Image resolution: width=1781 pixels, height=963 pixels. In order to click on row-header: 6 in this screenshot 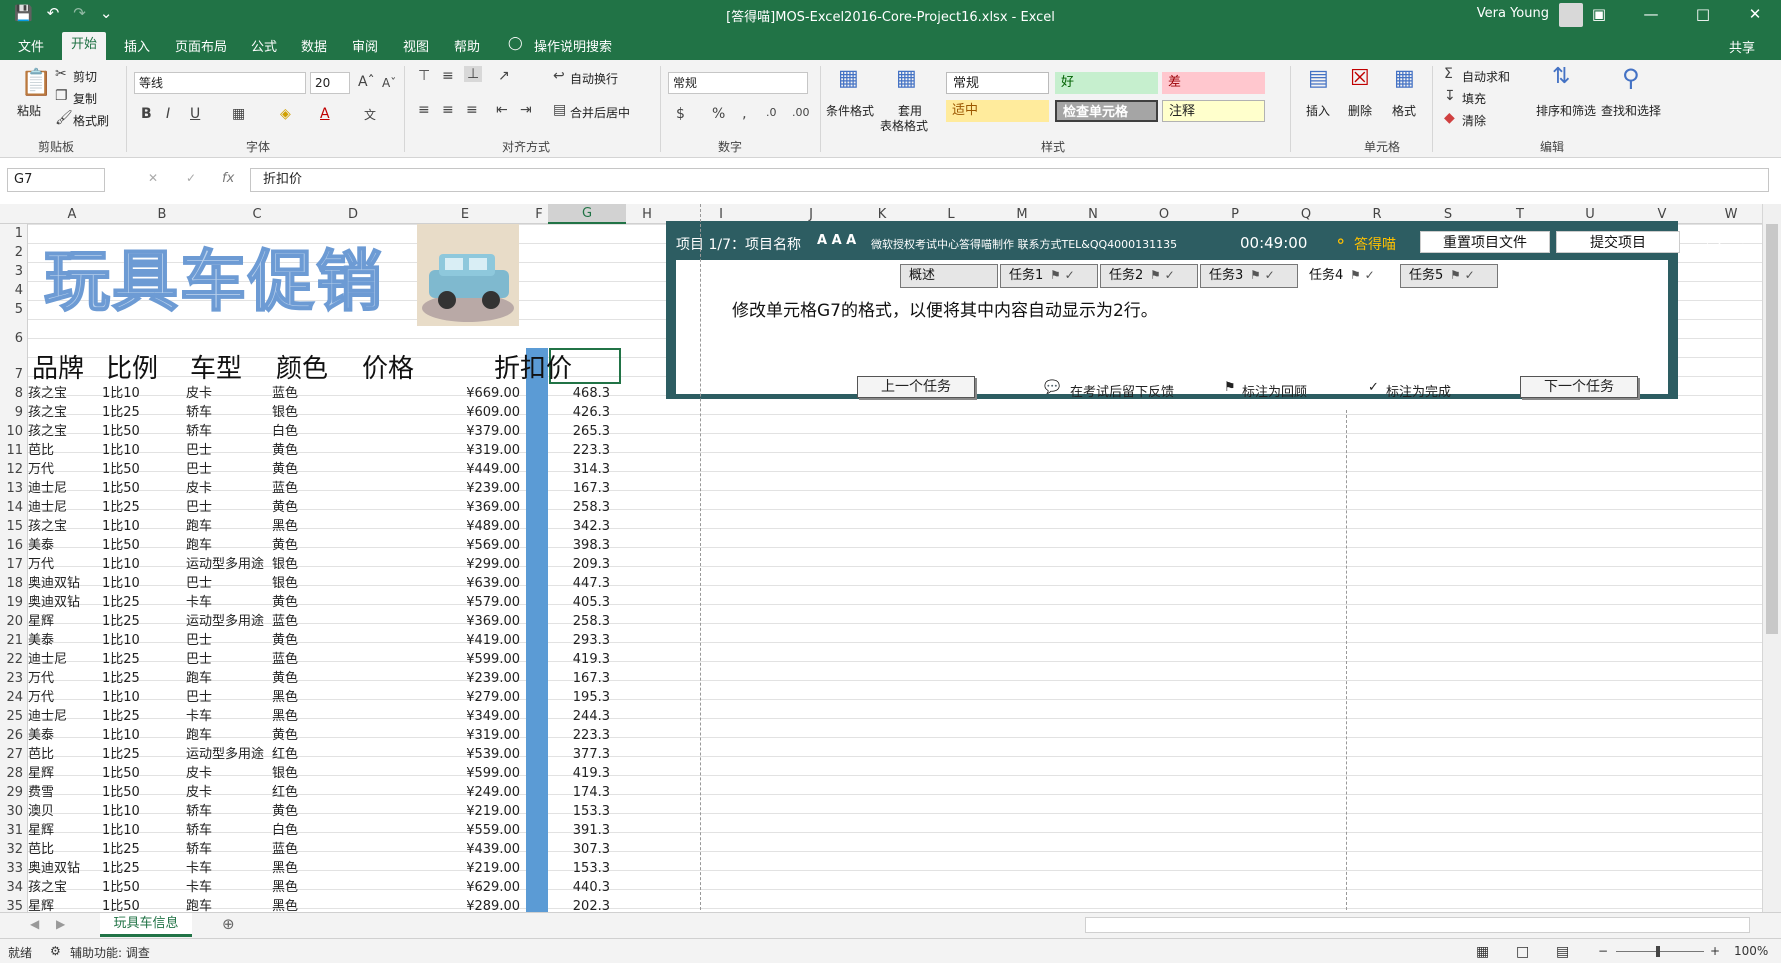, I will do `click(19, 338)`.